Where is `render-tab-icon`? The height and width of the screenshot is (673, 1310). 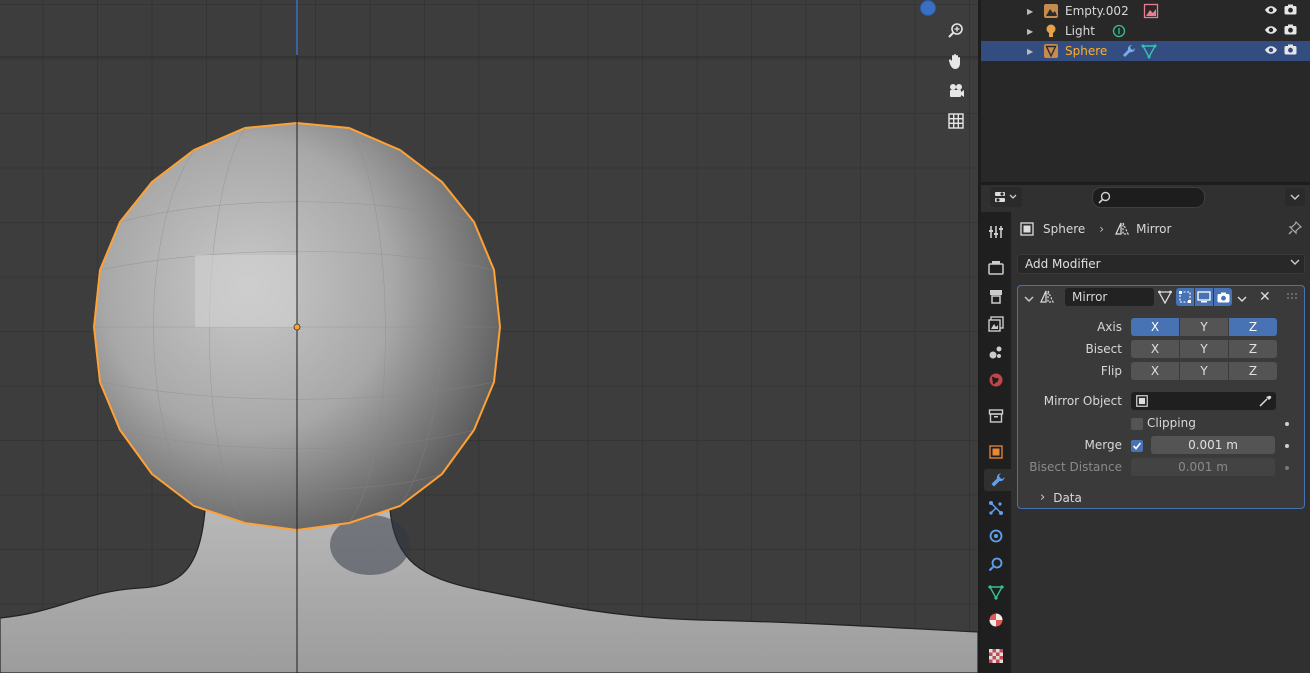
render-tab-icon is located at coordinates (996, 268).